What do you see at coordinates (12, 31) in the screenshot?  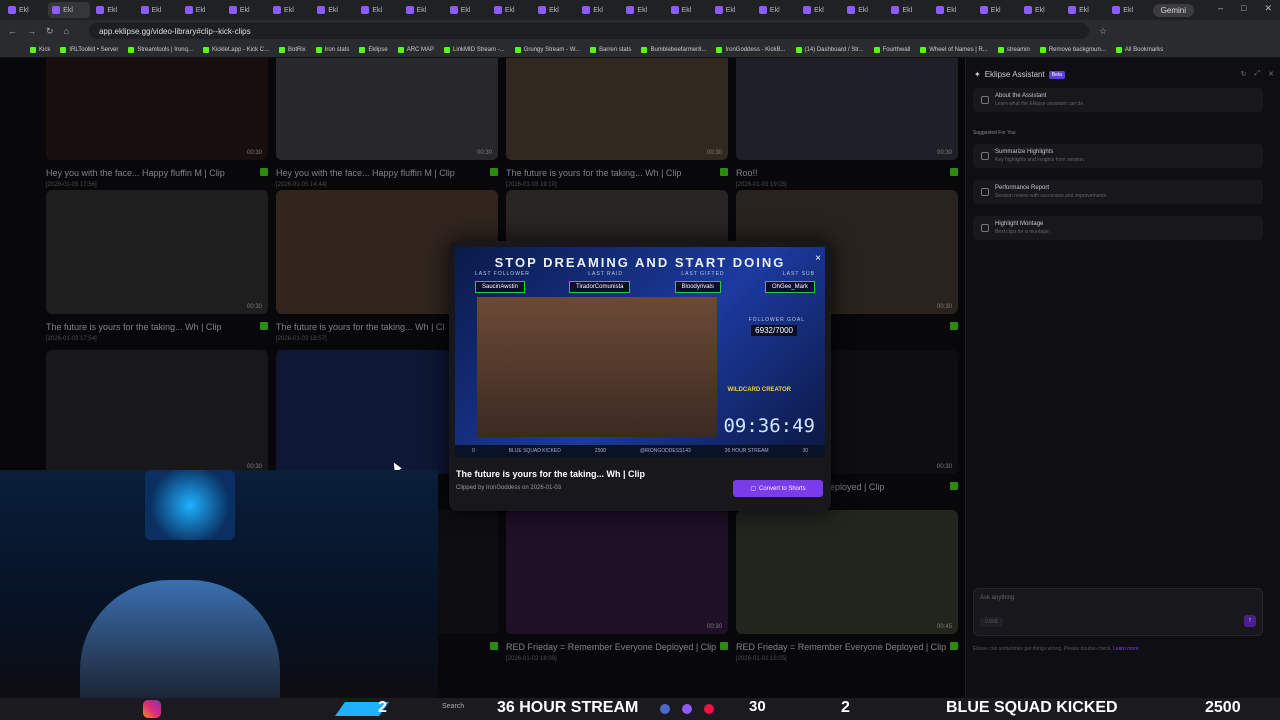 I see `back-icon: ←` at bounding box center [12, 31].